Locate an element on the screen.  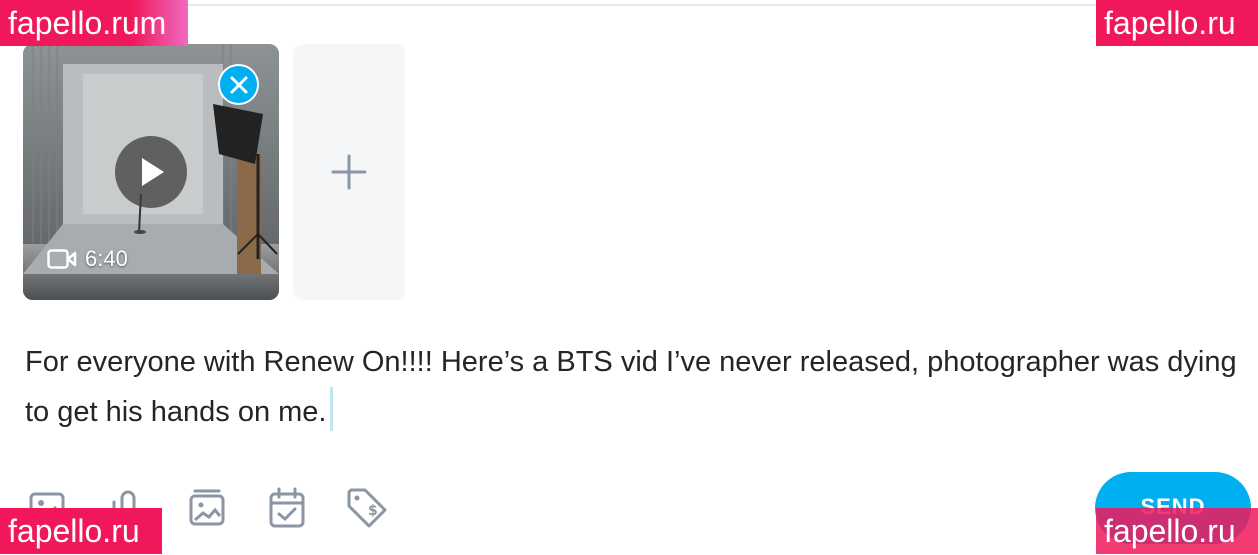
price-tag-icon: $ is located at coordinates (367, 508).